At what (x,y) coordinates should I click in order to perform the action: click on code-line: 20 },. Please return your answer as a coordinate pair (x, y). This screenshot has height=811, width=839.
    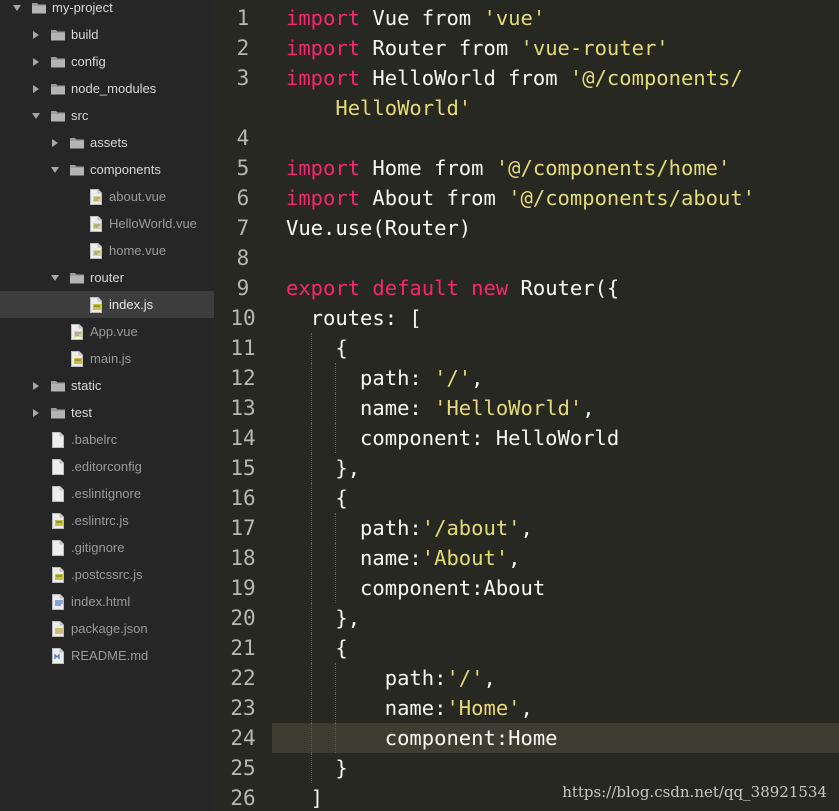
    Looking at the image, I should click on (526, 618).